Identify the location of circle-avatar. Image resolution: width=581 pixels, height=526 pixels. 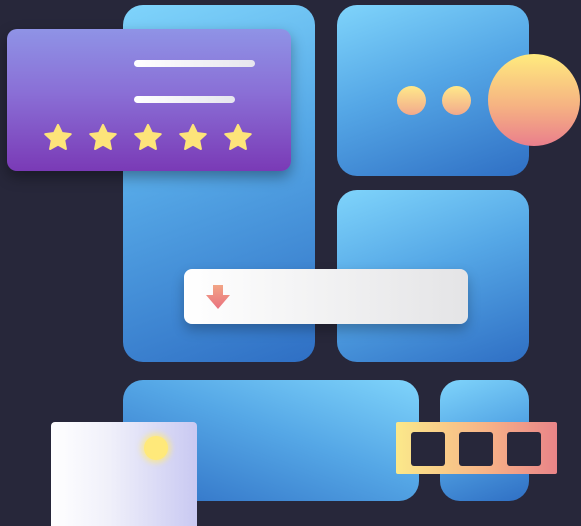
(534, 100).